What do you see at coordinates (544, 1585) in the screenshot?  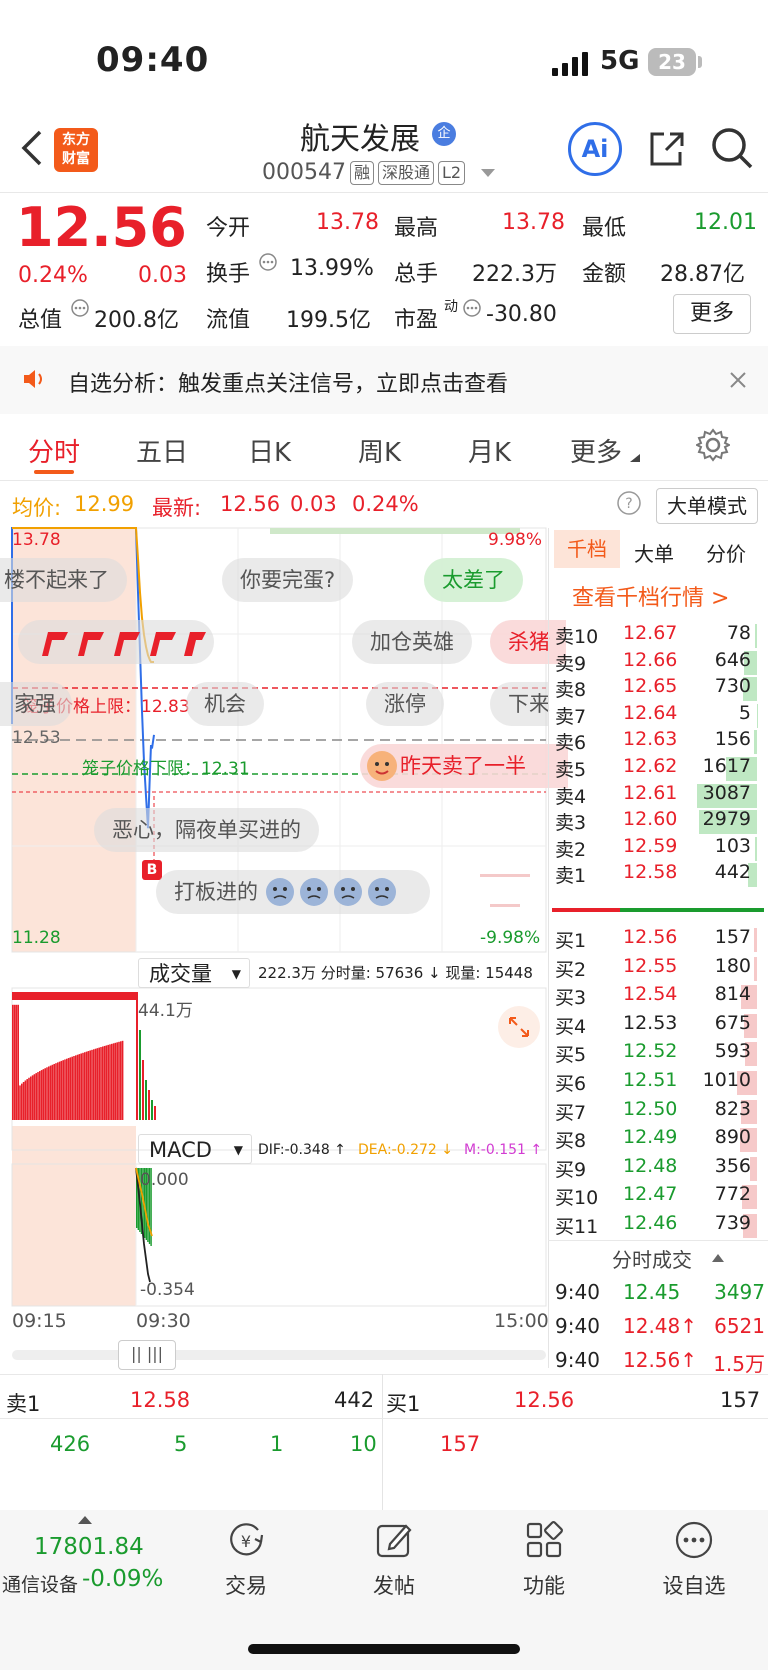 I see `nav-functions: 功能` at bounding box center [544, 1585].